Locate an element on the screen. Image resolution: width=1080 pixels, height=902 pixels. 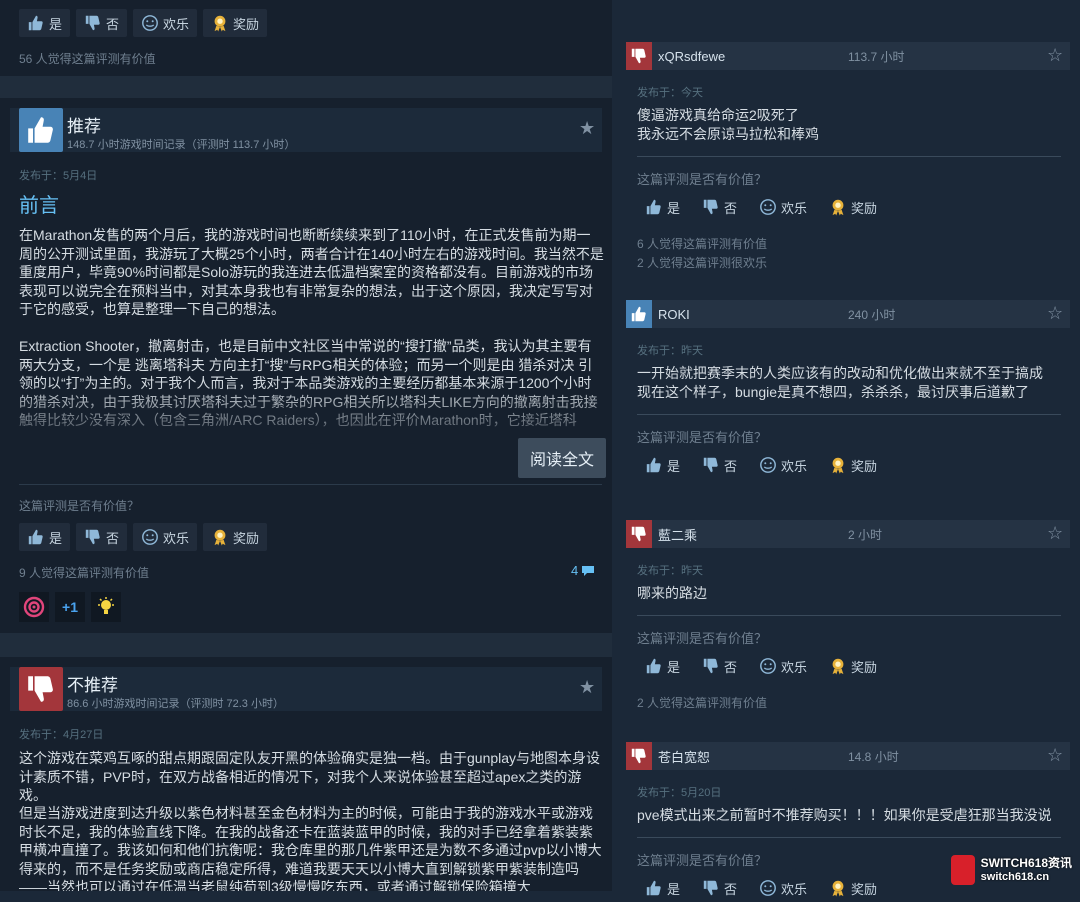
review-hours: 148.7 小时游戏时间记录（评测时 113.7 小时） is located at coordinates (181, 145).